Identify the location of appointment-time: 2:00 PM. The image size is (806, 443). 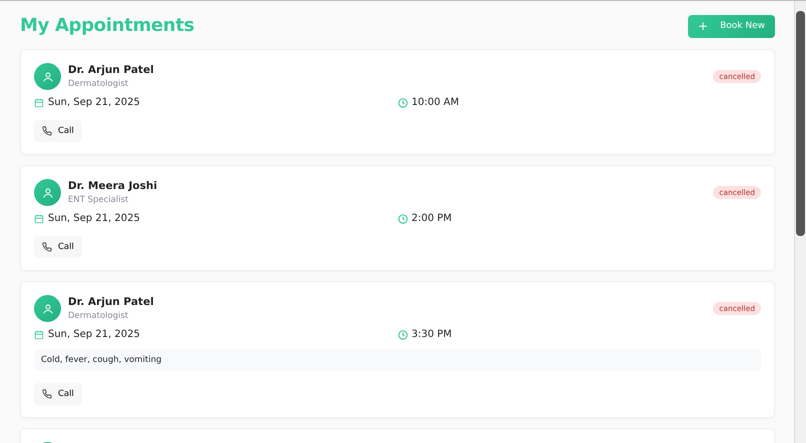
(432, 218).